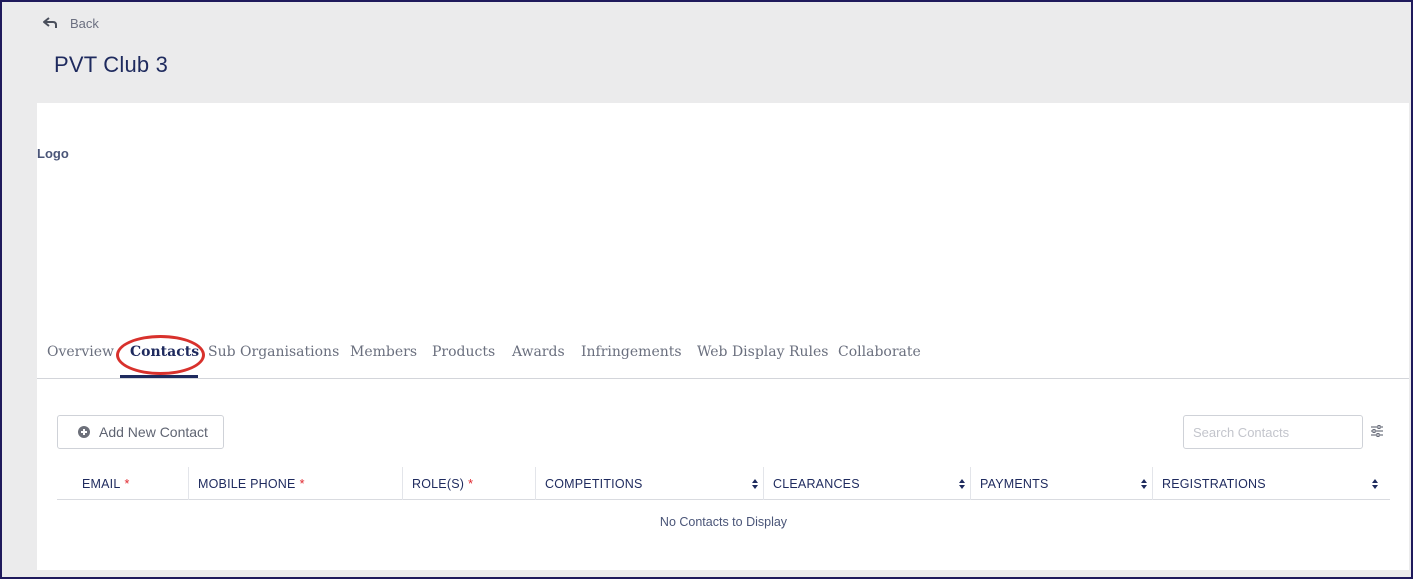  What do you see at coordinates (153, 432) in the screenshot?
I see `add-new-contact-label: Add New Contact` at bounding box center [153, 432].